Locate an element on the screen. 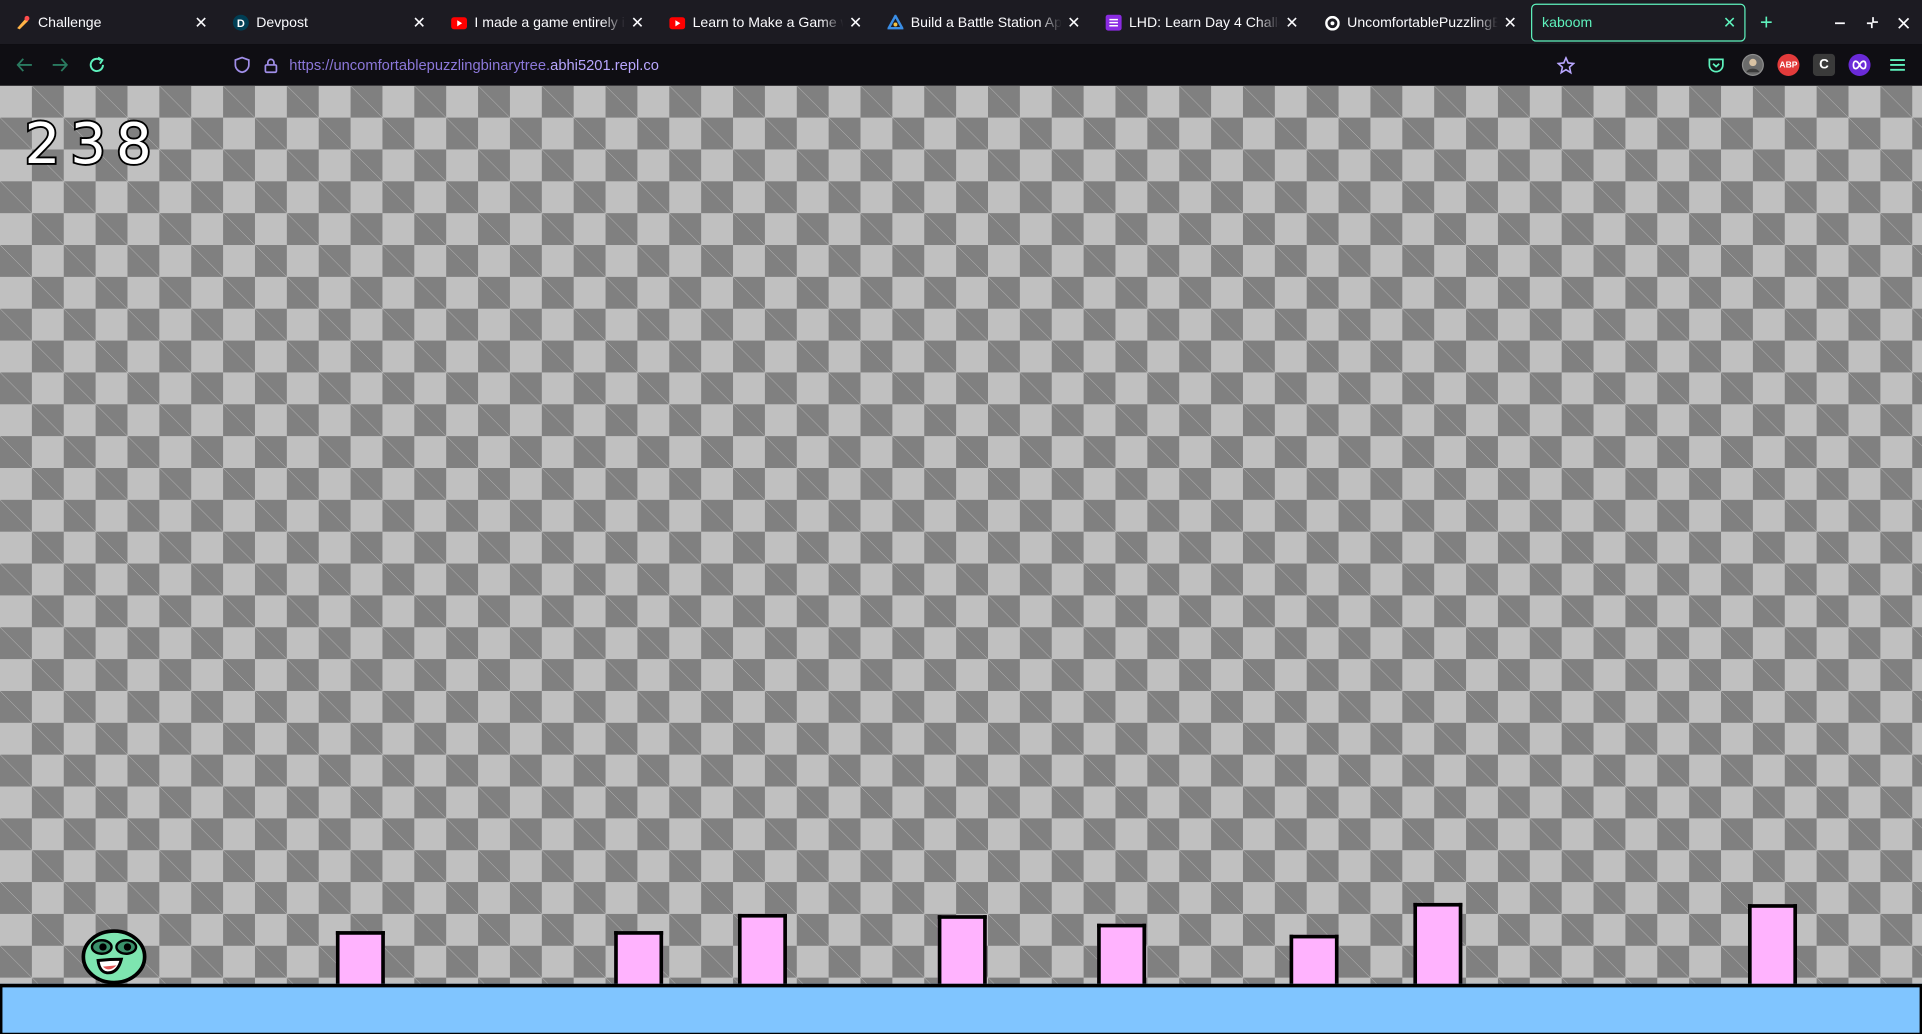 The width and height of the screenshot is (1922, 1034). hamburger-menu-icon is located at coordinates (1897, 65).